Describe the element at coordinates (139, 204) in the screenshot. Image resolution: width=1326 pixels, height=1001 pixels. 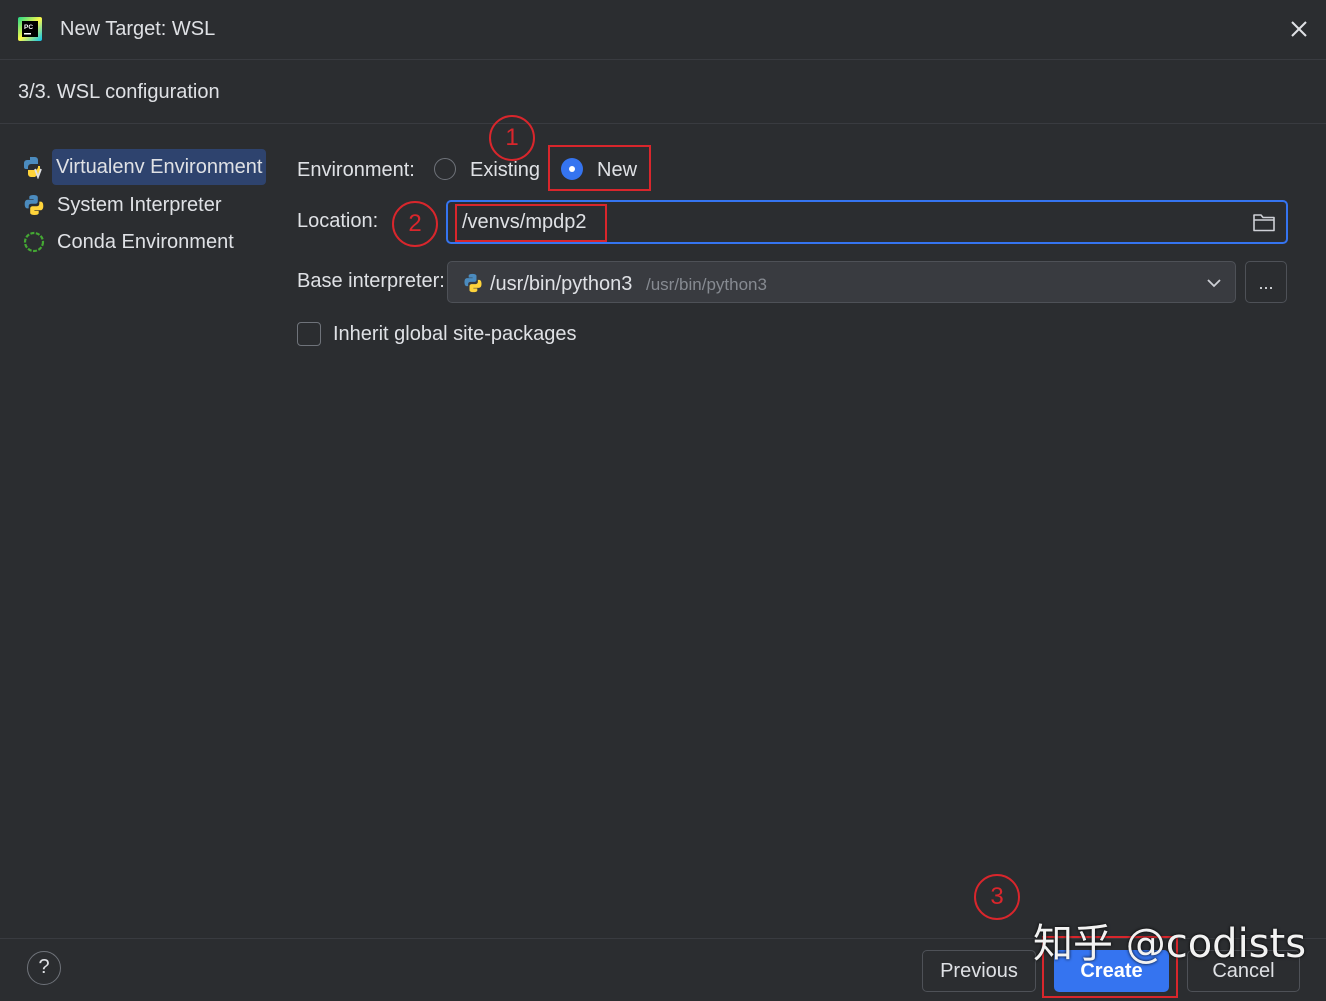
I see `sidebar-item-label: System Interpreter` at that location.